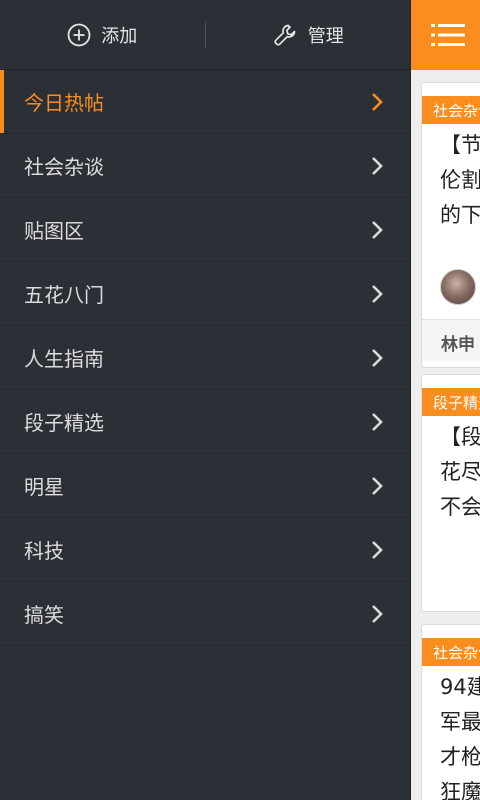 This screenshot has height=800, width=480. I want to click on menu-item-life-guide: 人生指南, so click(205, 358).